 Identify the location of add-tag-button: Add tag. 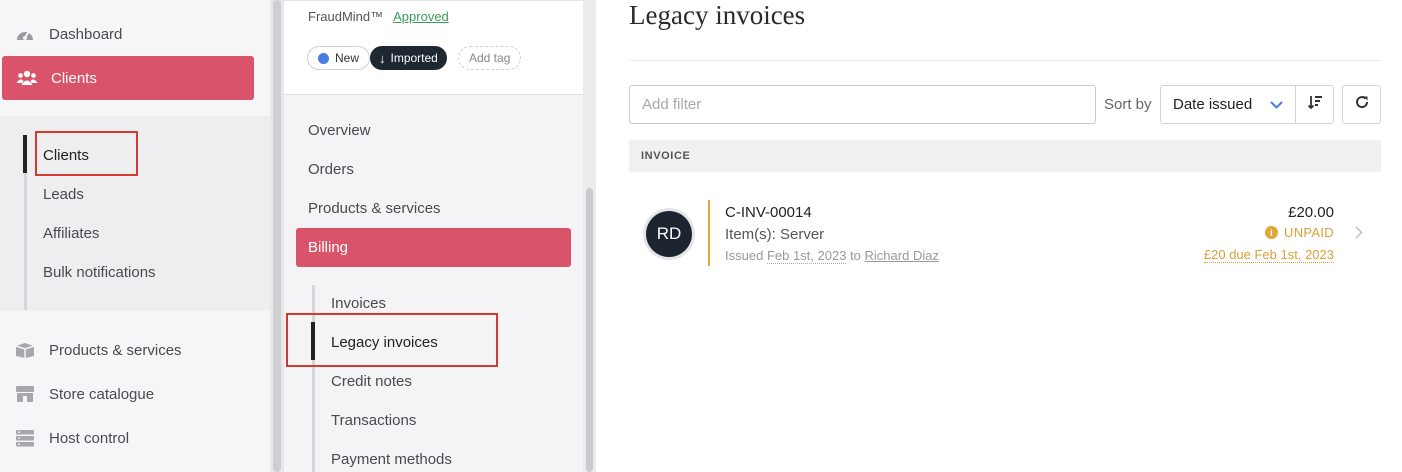
(490, 58).